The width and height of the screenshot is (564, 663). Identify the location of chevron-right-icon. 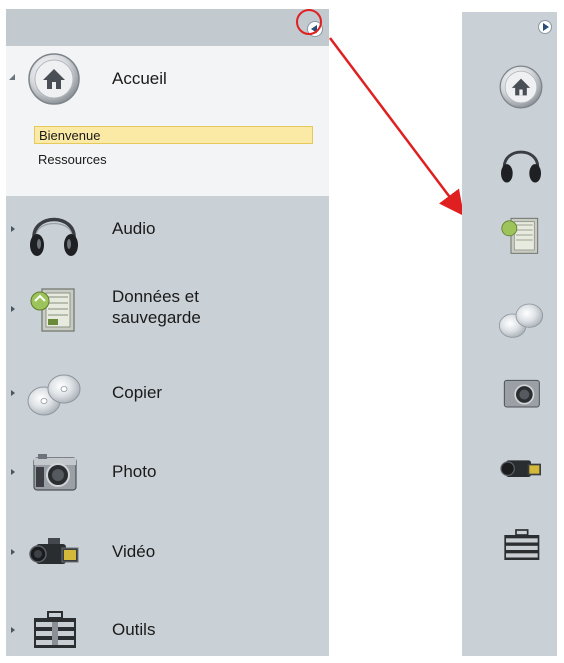
(546, 27).